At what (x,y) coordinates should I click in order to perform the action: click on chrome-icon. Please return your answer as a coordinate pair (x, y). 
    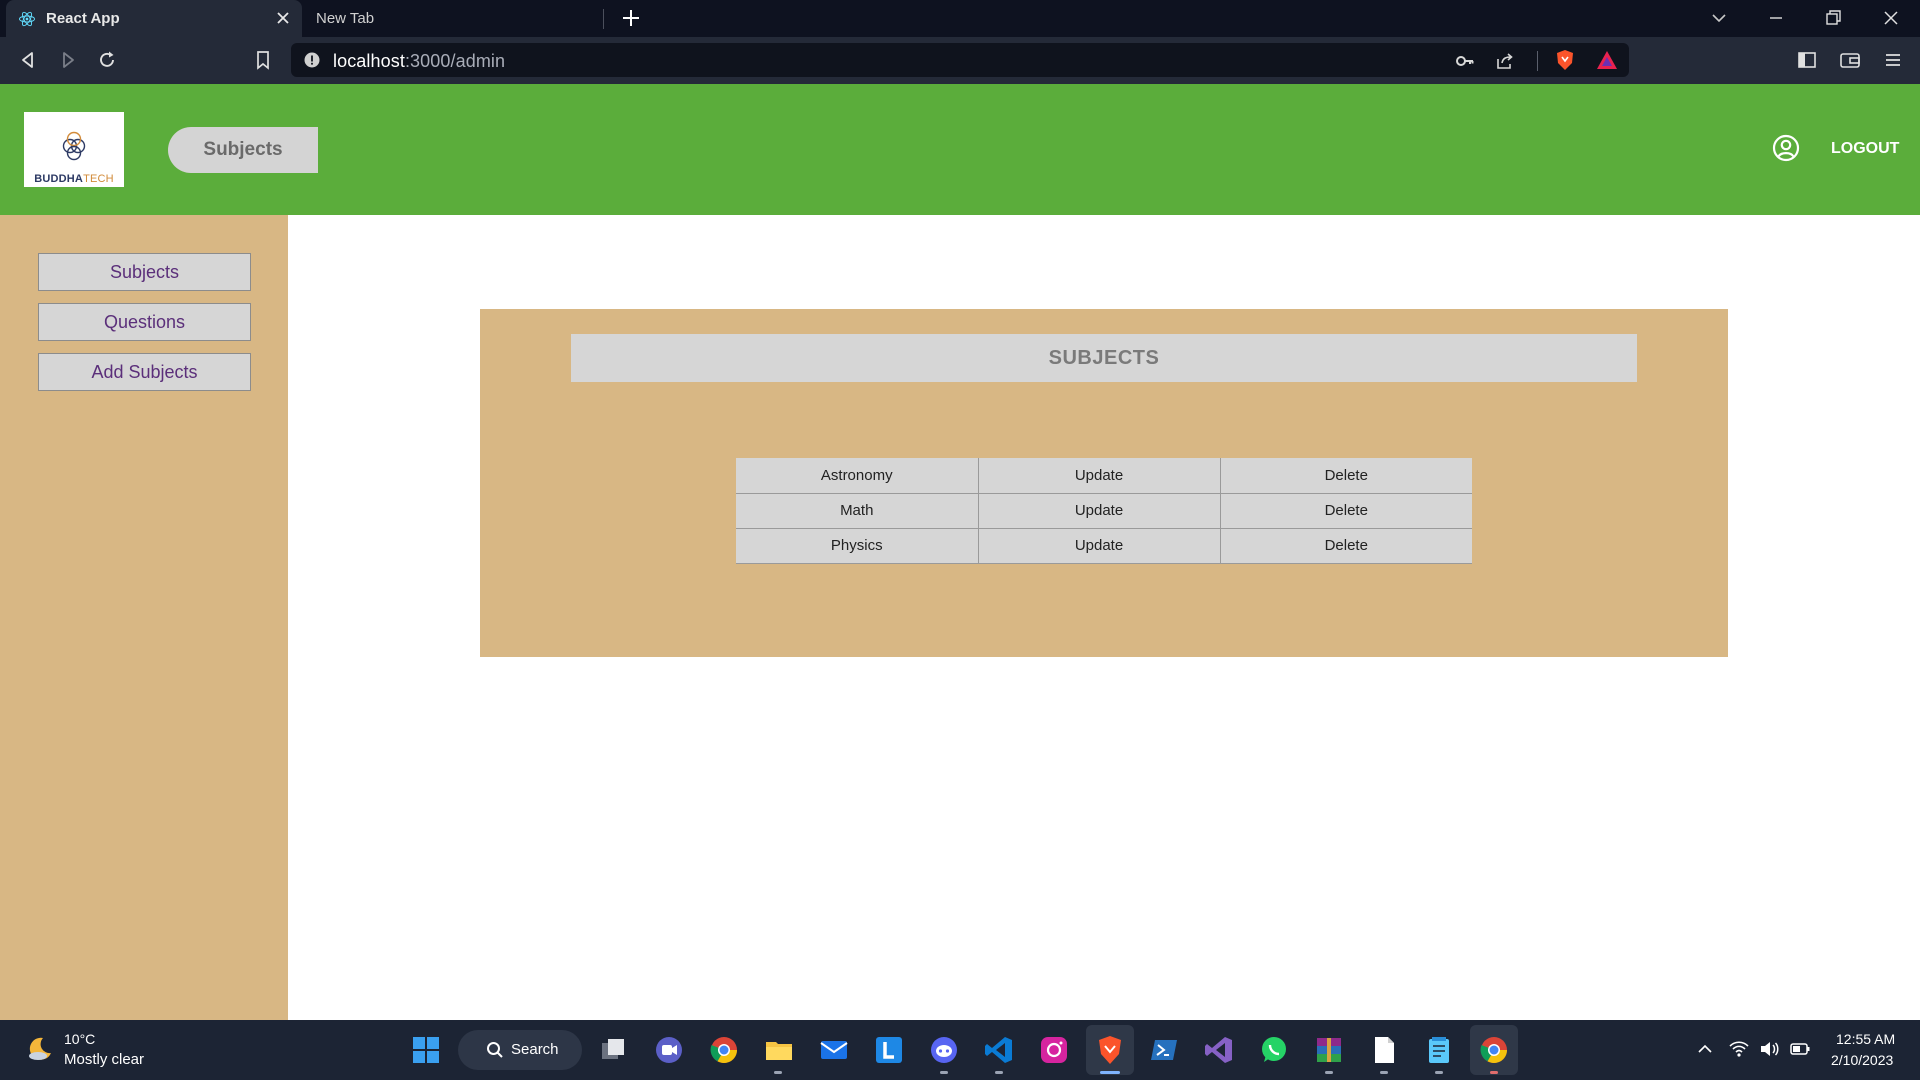
    Looking at the image, I should click on (724, 1050).